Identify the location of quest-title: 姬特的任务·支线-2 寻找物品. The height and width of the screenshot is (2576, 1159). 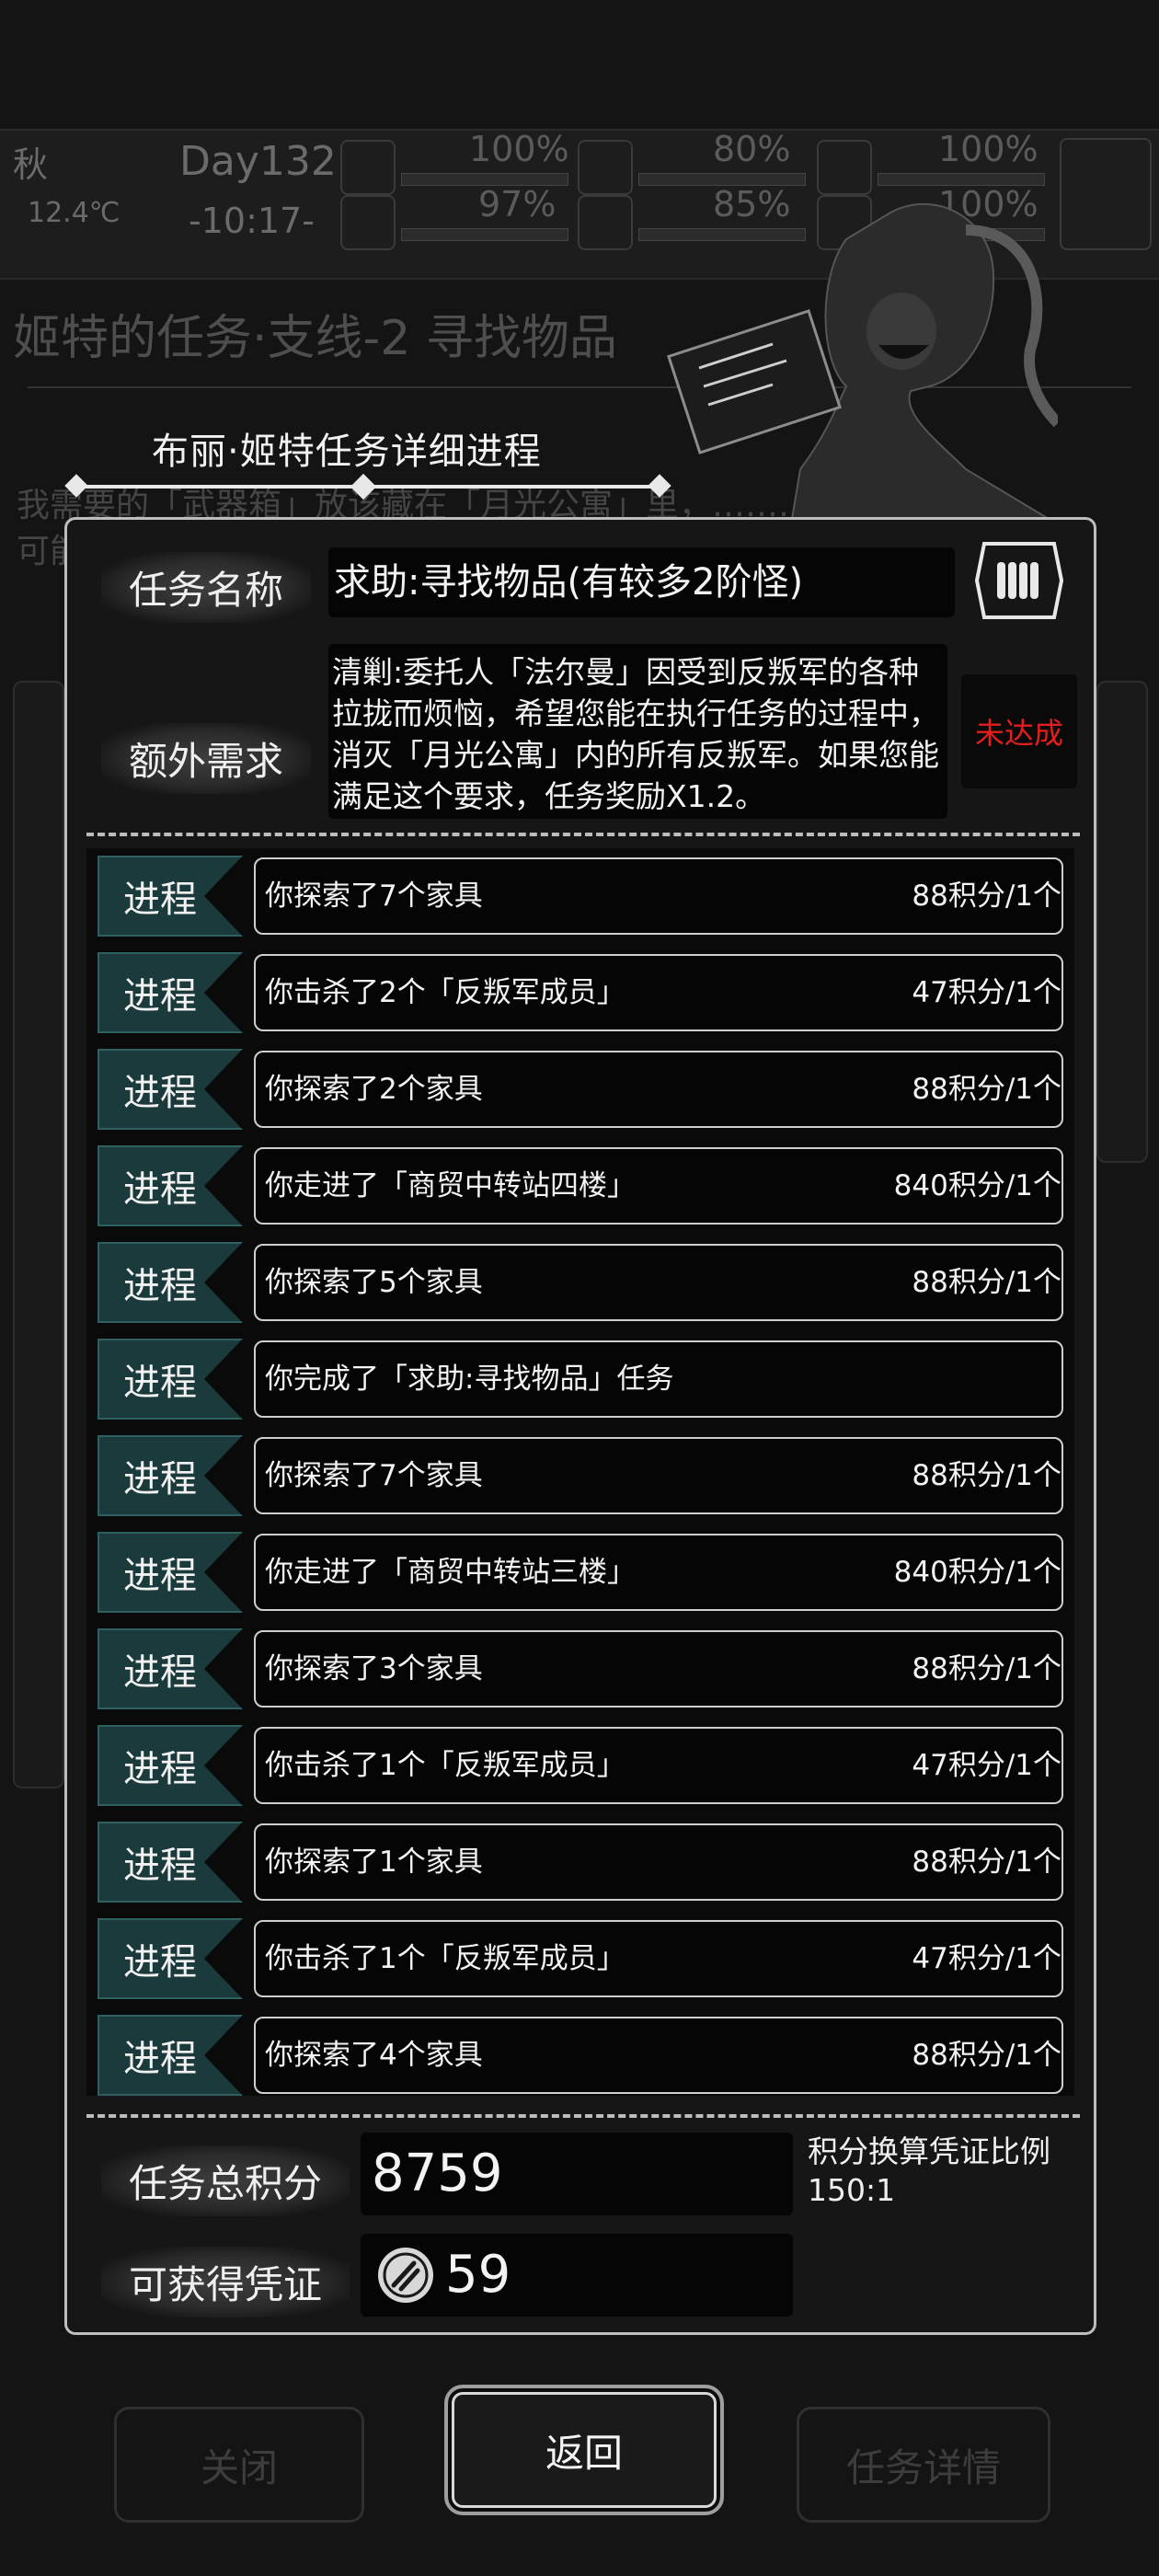
(315, 338).